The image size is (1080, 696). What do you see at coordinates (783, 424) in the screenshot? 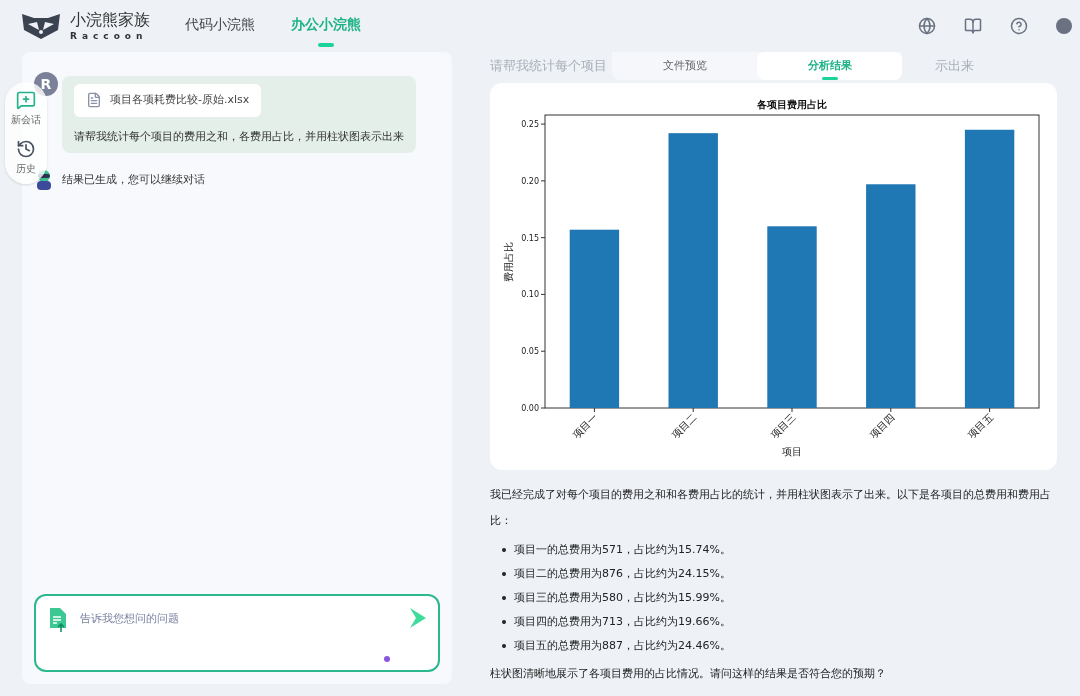
I see `x-tick: 项目三` at bounding box center [783, 424].